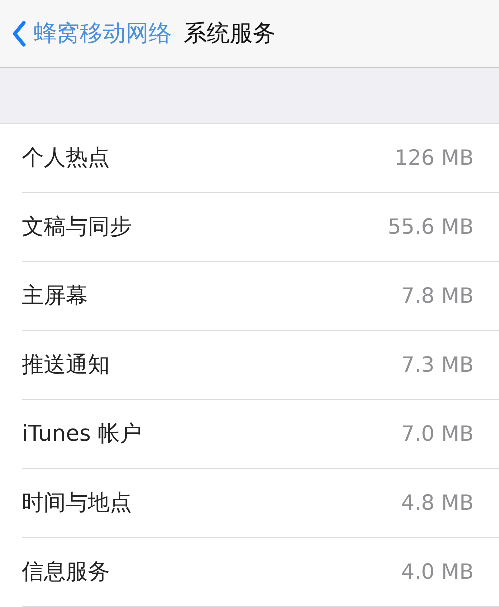 The height and width of the screenshot is (607, 499). Describe the element at coordinates (437, 365) in the screenshot. I see `row-value: 7.3 MB` at that location.